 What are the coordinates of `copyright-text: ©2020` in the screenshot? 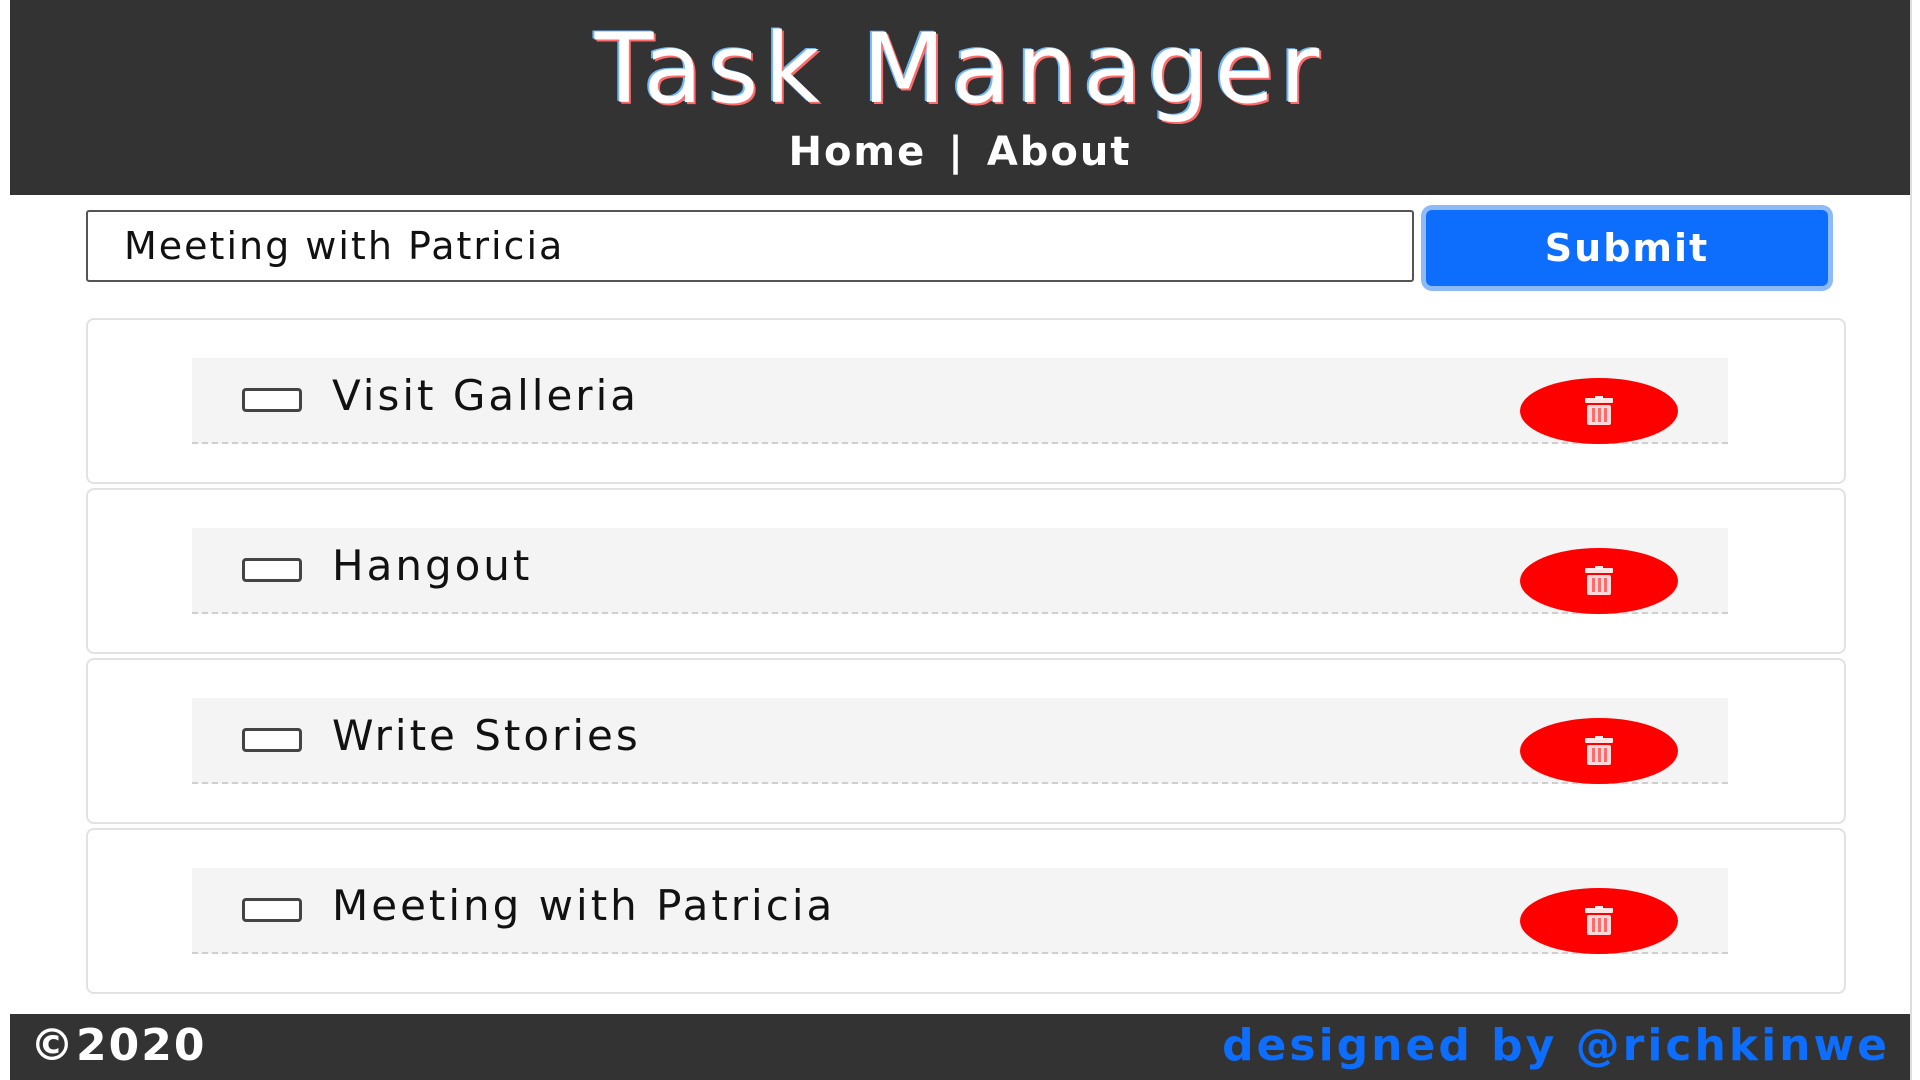 It's located at (118, 1045).